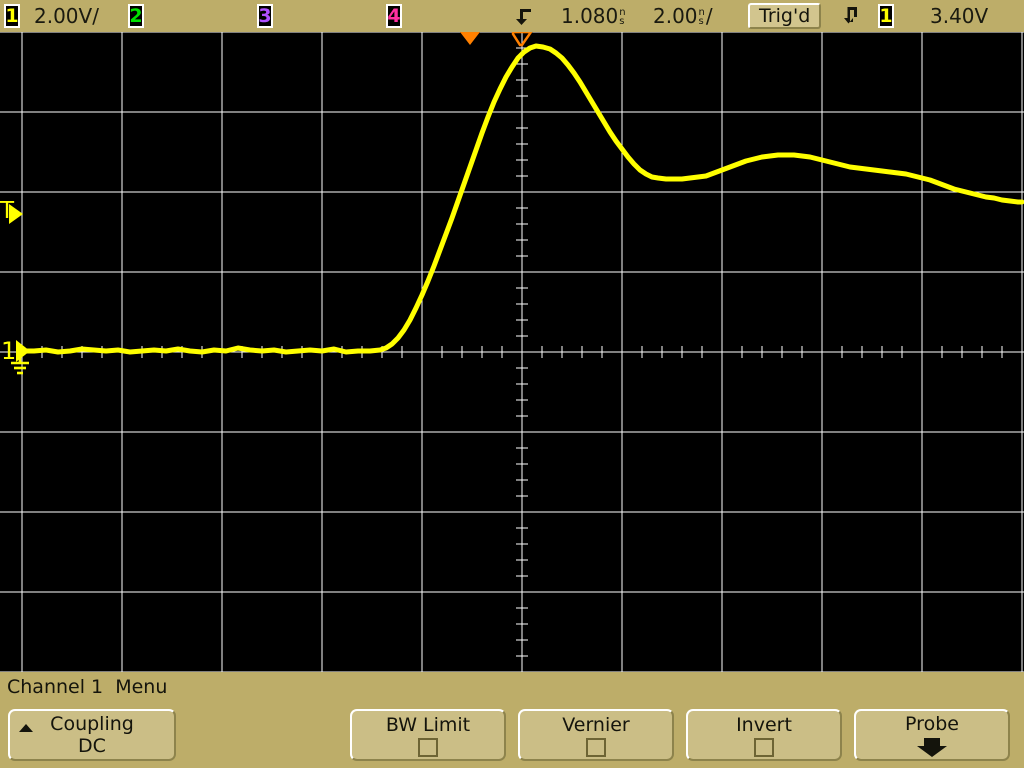  I want to click on menu-title: Channel 1 Menu, so click(87, 687).